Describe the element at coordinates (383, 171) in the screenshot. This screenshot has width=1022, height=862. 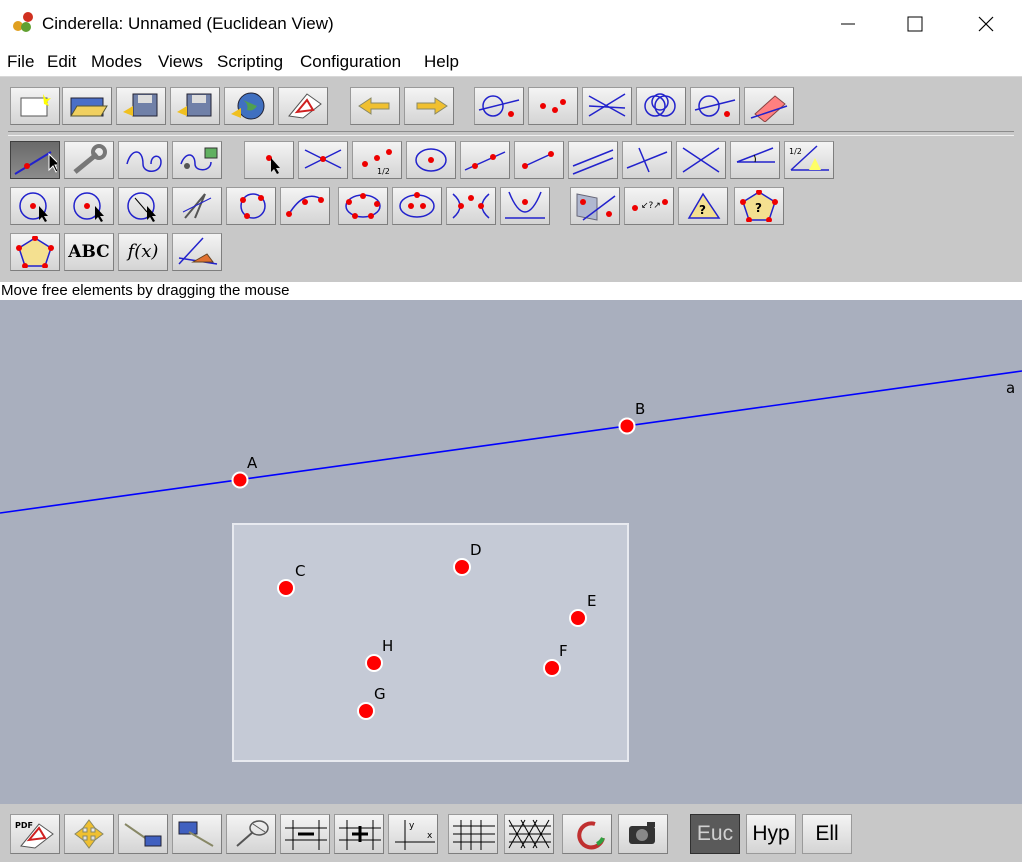
I see `svg-text: 1/2` at that location.